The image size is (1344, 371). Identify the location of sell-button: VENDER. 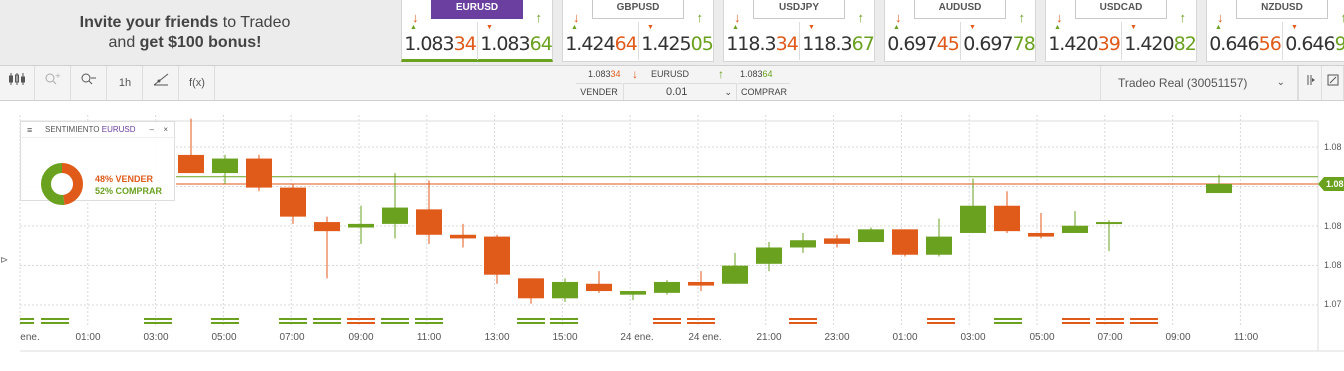
(599, 91).